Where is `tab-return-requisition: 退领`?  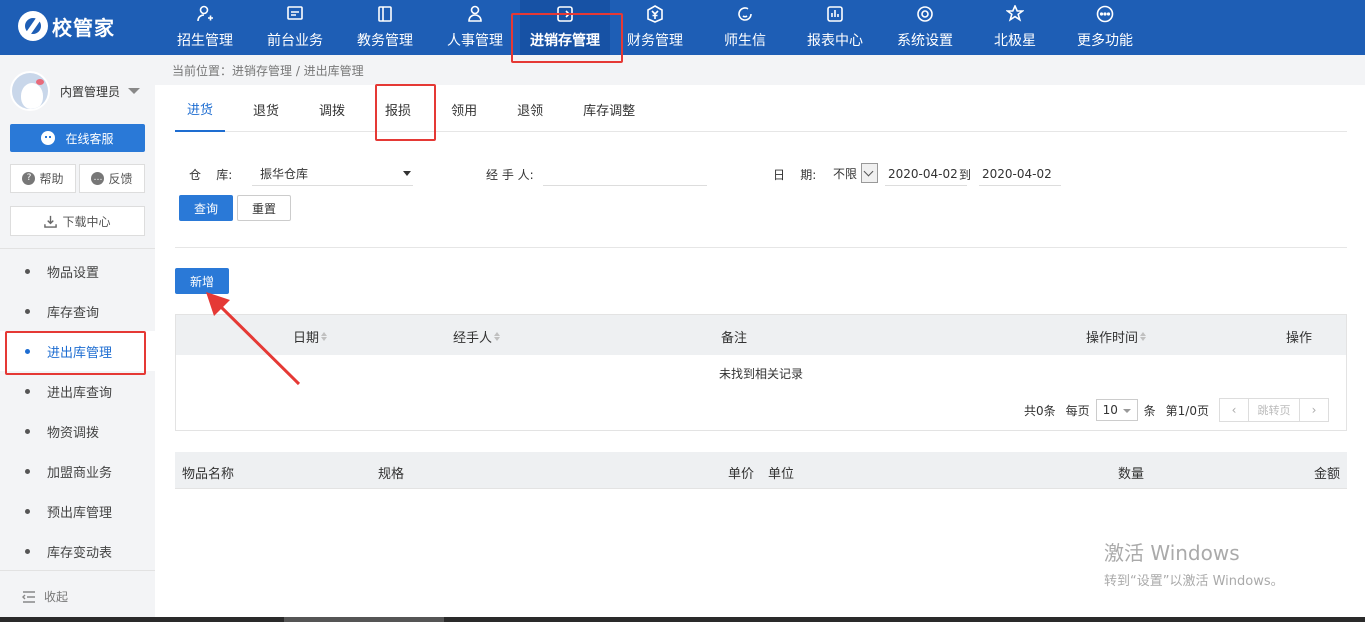 tab-return-requisition: 退领 is located at coordinates (530, 109).